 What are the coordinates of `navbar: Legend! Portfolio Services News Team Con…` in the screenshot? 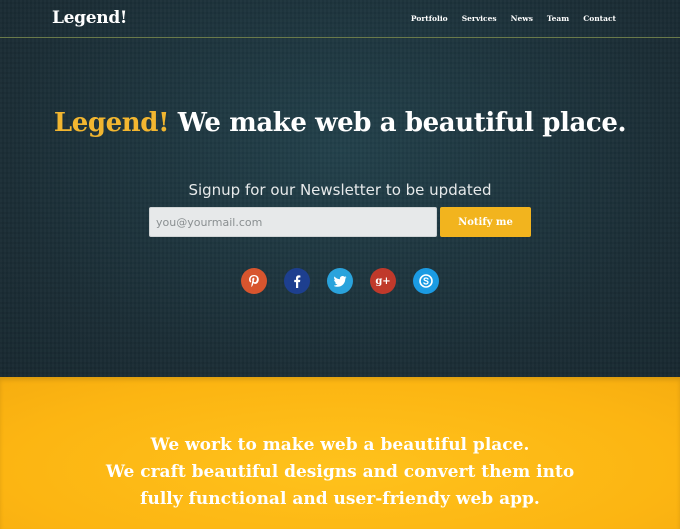 It's located at (340, 19).